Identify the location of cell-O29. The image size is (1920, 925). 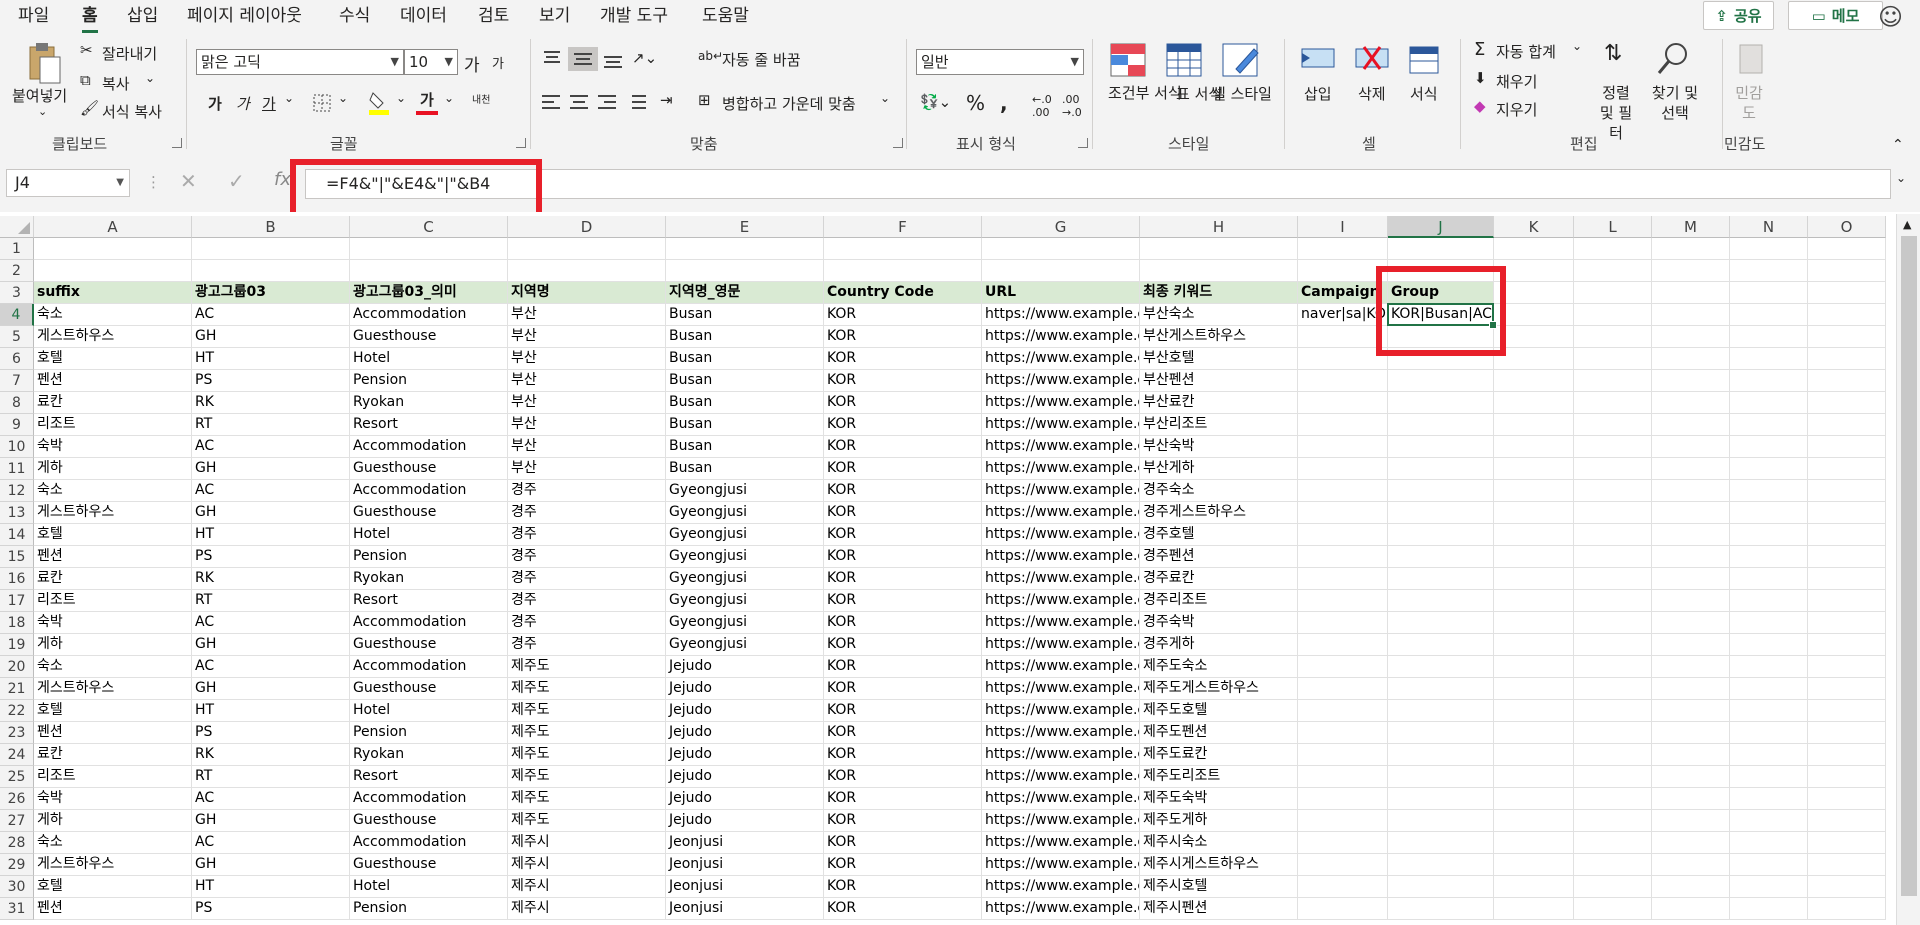
(1847, 865).